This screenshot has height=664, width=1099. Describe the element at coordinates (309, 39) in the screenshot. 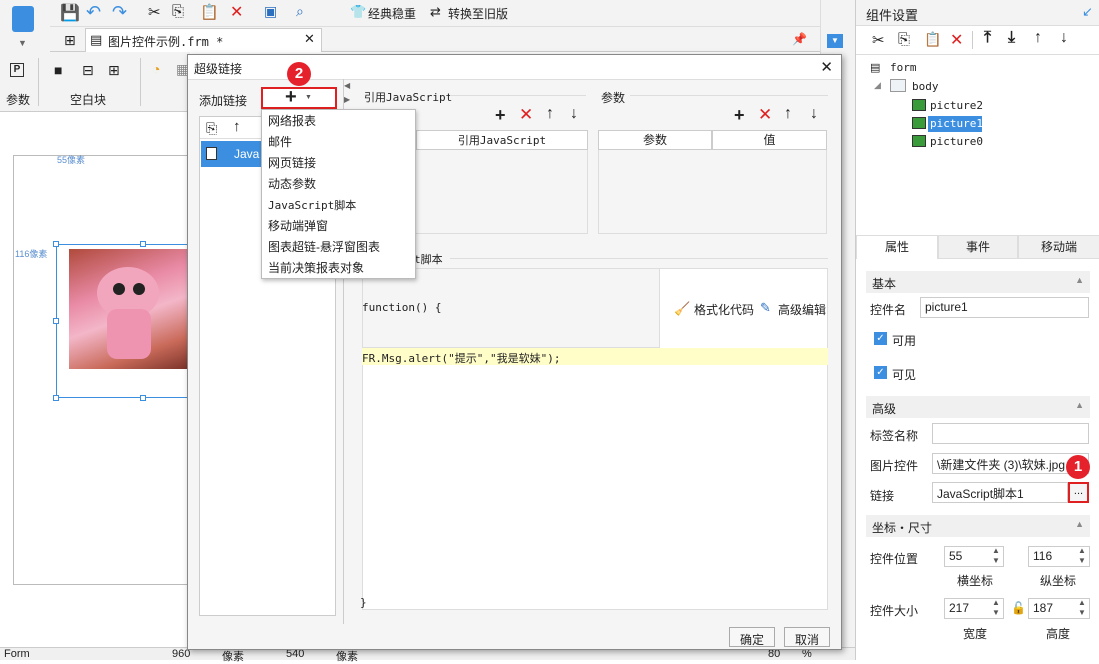

I see `close-tab-icon: ✕` at that location.